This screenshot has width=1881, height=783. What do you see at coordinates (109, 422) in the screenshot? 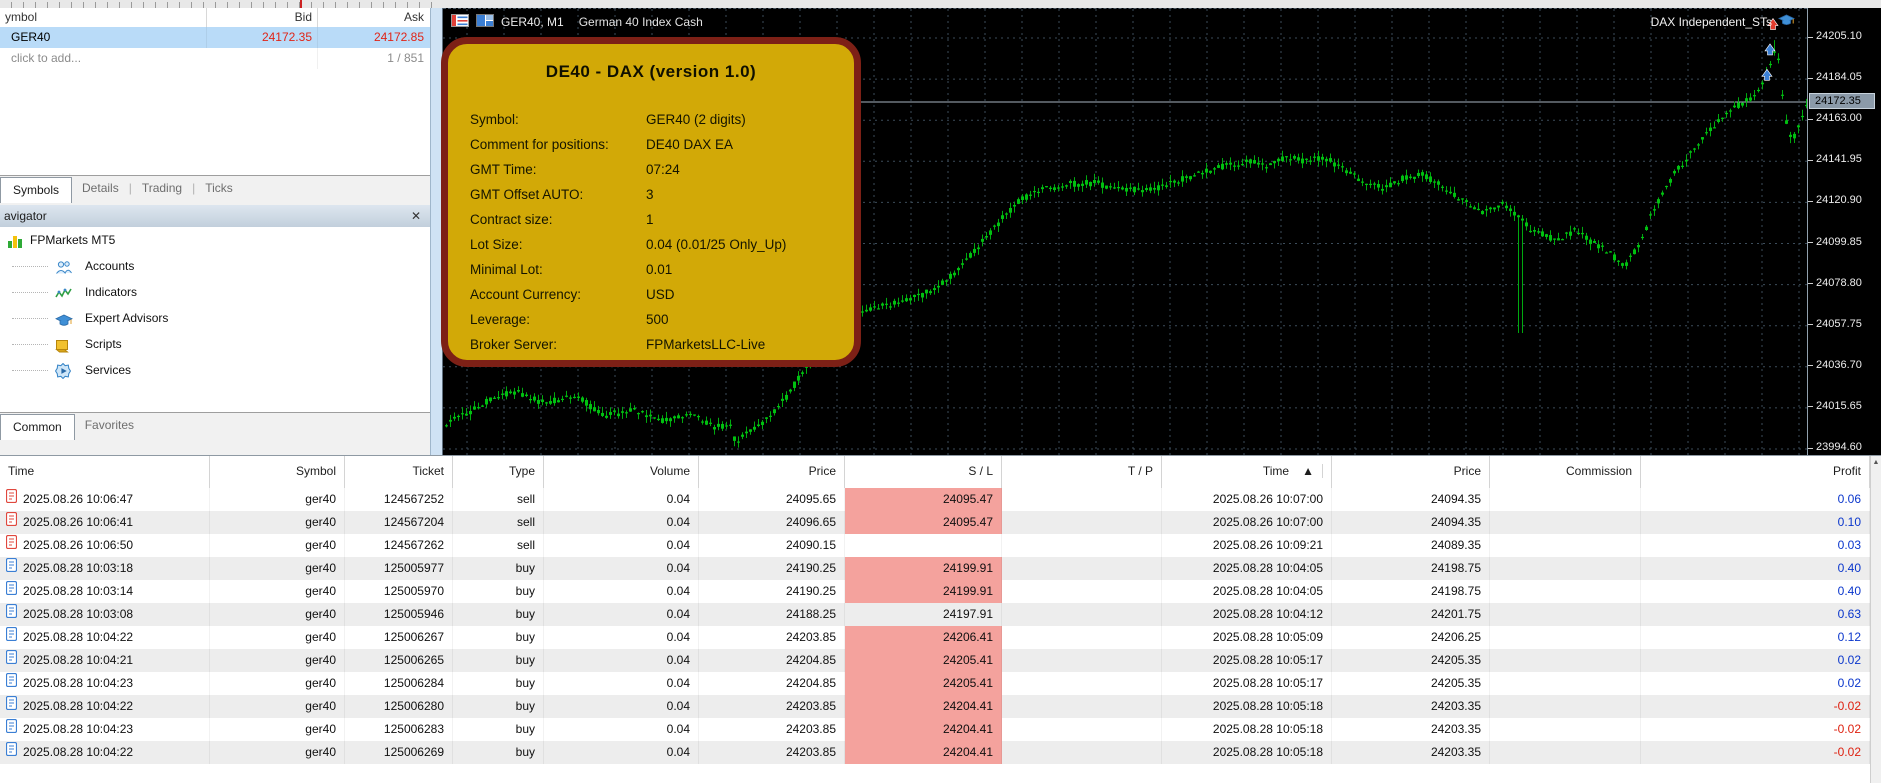
I see `tab-favorites: Favorites` at bounding box center [109, 422].